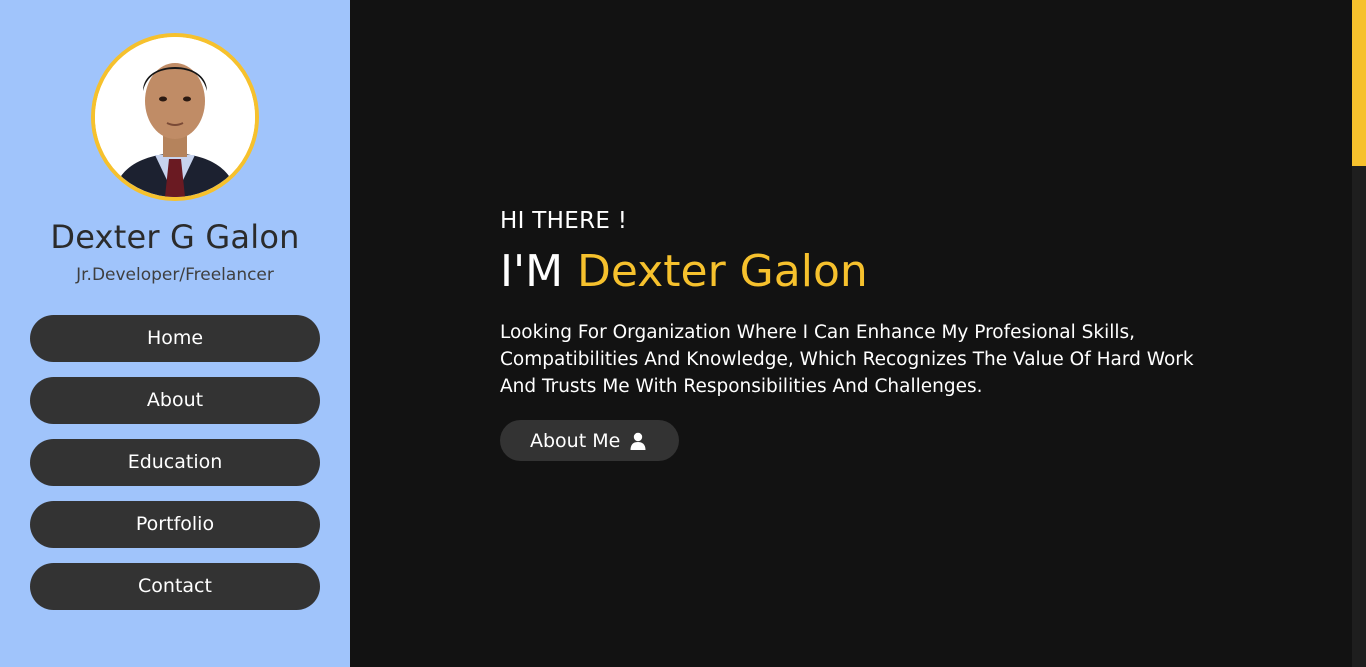 The height and width of the screenshot is (667, 1366). Describe the element at coordinates (175, 524) in the screenshot. I see `nav-portfolio-button: Portfolio` at that location.